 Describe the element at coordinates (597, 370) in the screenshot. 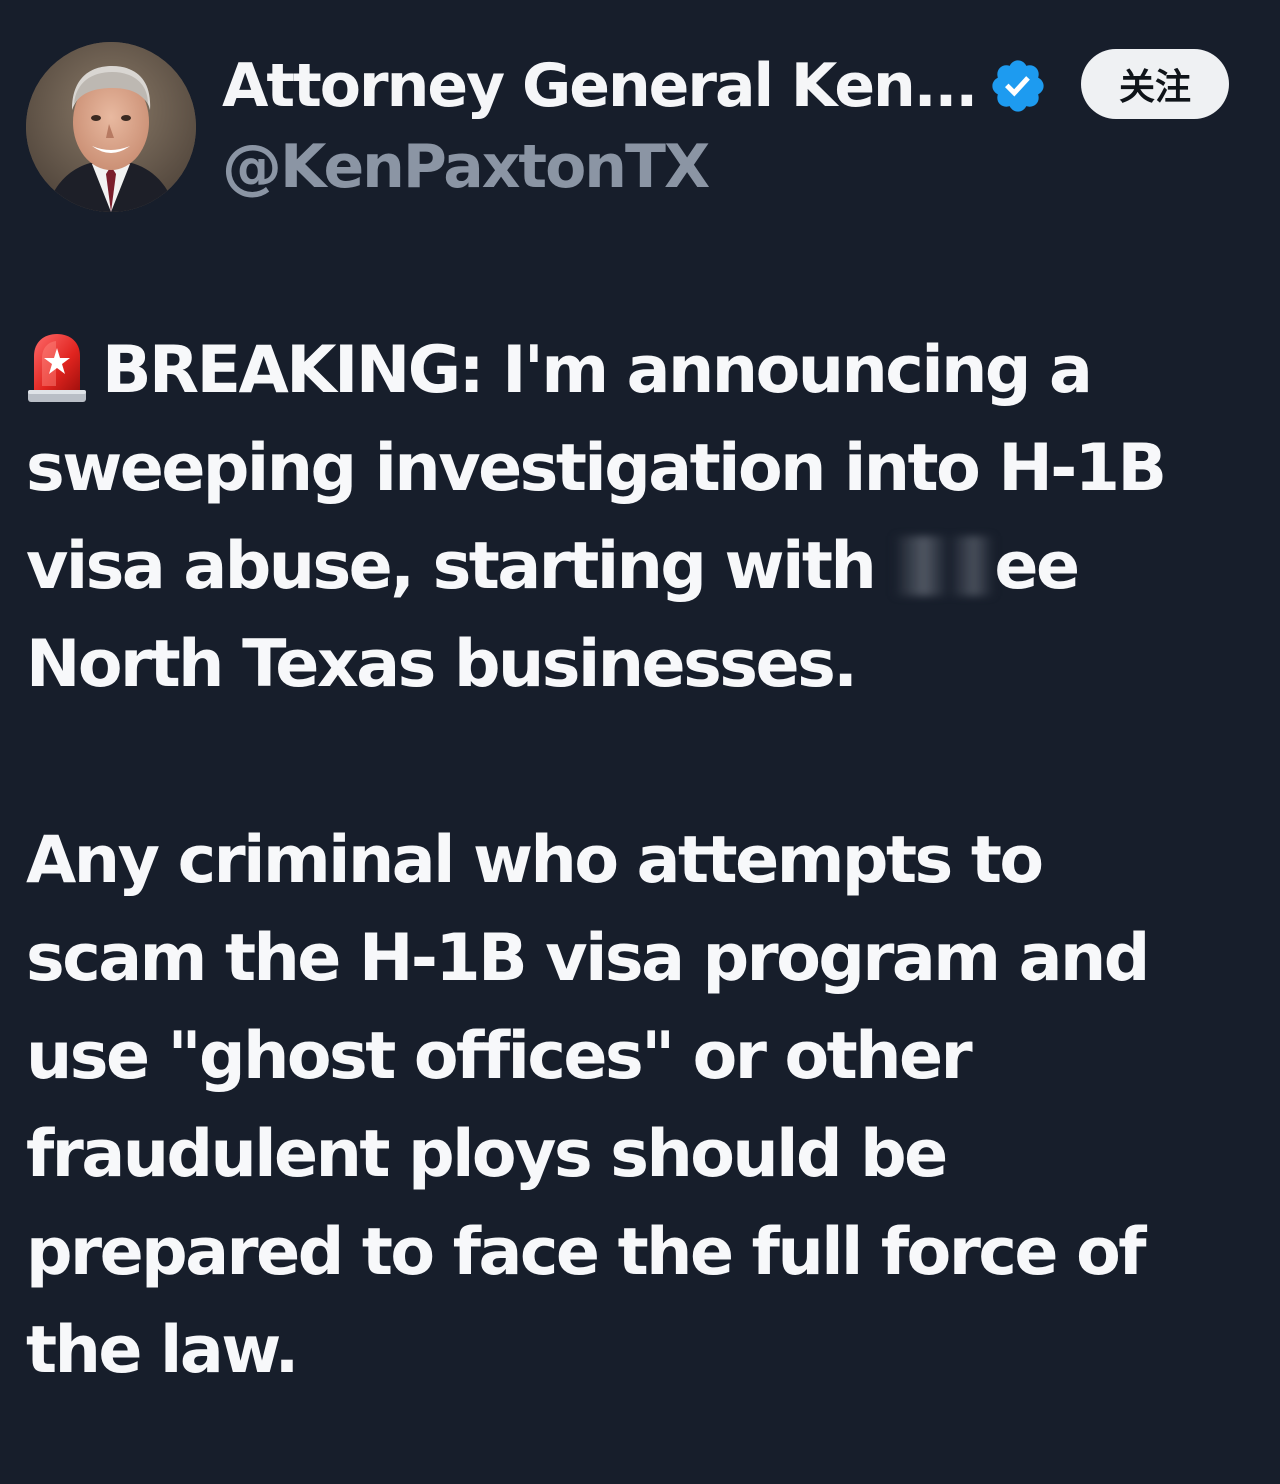

I see `tweet-line-text: BREAKING: I'm announcing a` at that location.